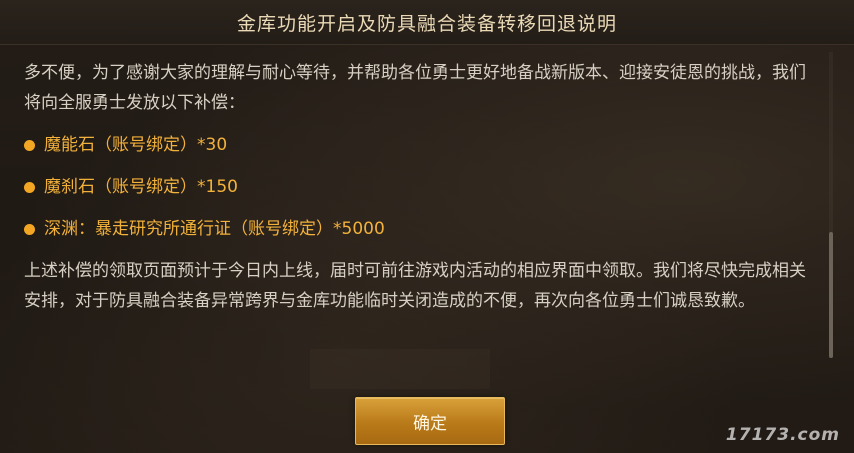 The width and height of the screenshot is (854, 453). What do you see at coordinates (782, 435) in the screenshot?
I see `site-watermark: 17173.com` at bounding box center [782, 435].